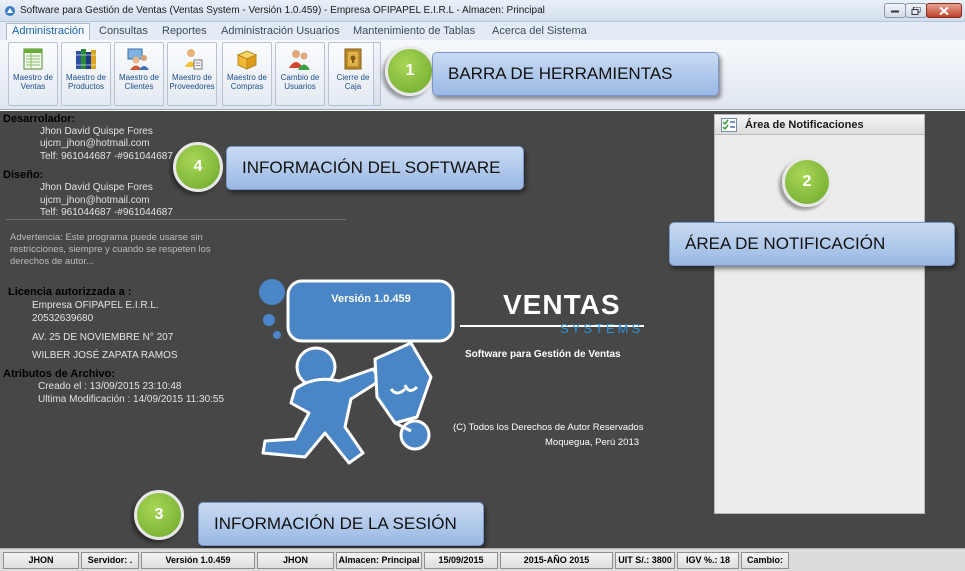 The height and width of the screenshot is (571, 965). I want to click on box-icon, so click(247, 60).